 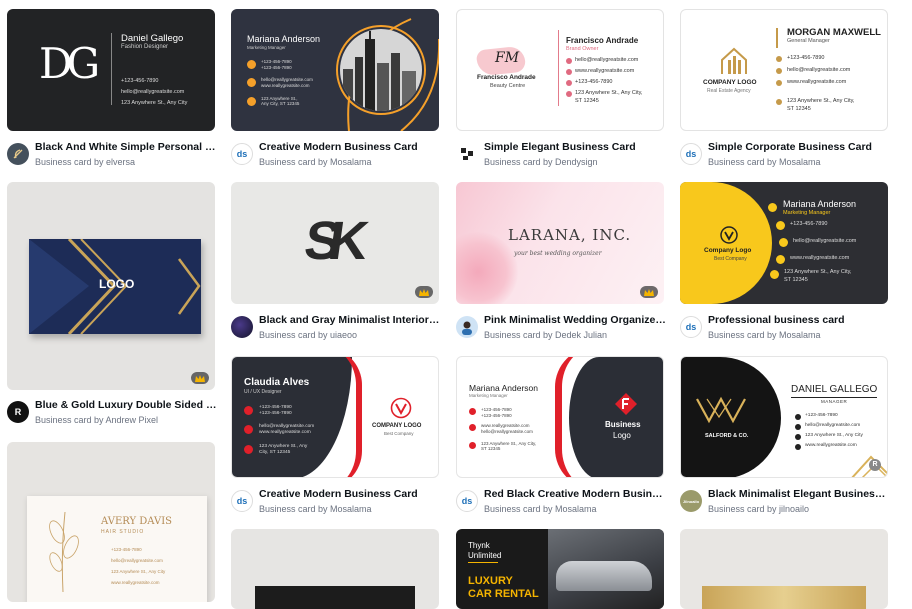 I want to click on company-logo-text: Company Logo, so click(x=728, y=250).